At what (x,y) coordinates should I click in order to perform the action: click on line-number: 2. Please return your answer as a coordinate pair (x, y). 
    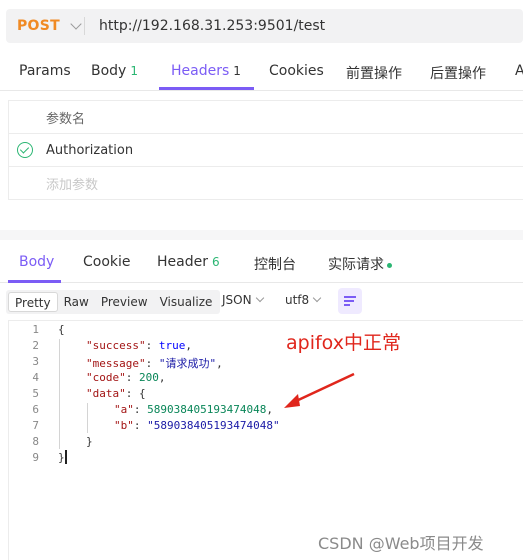
    Looking at the image, I should click on (35, 345).